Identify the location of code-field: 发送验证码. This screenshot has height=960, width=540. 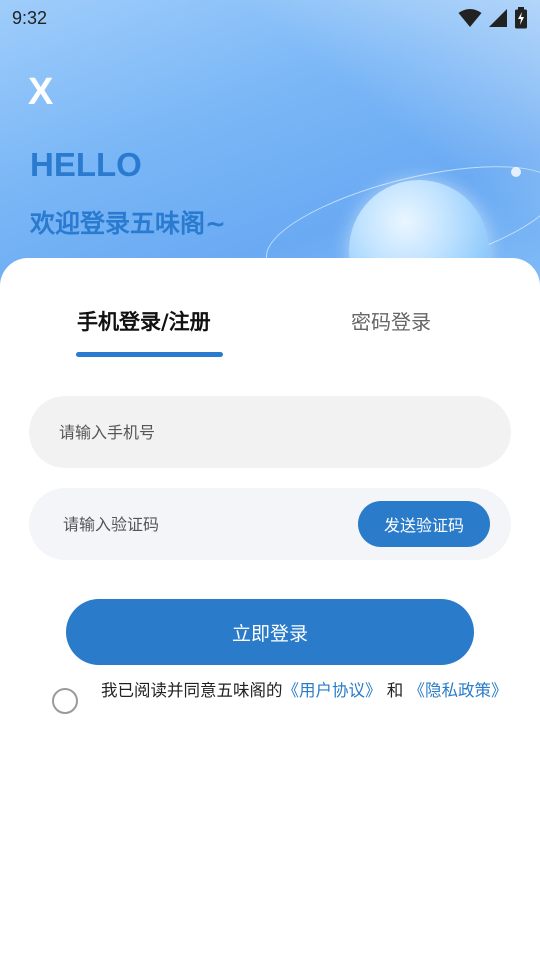
(270, 524).